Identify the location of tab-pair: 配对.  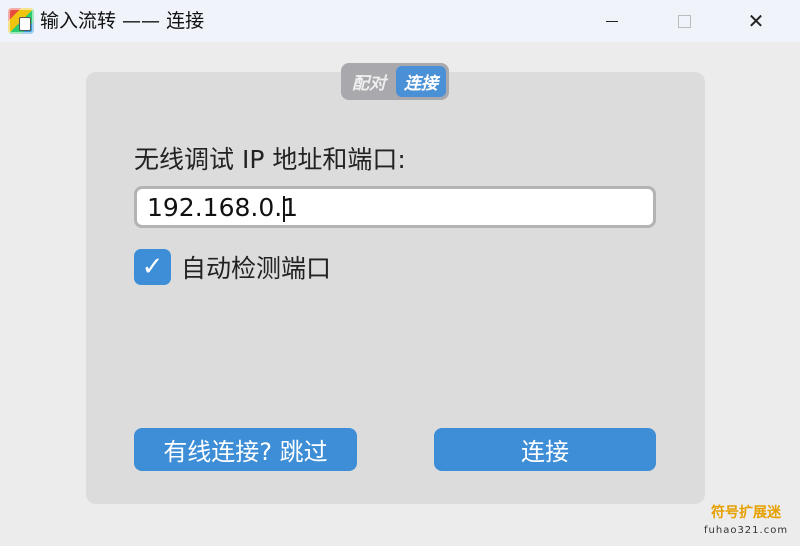
(369, 81).